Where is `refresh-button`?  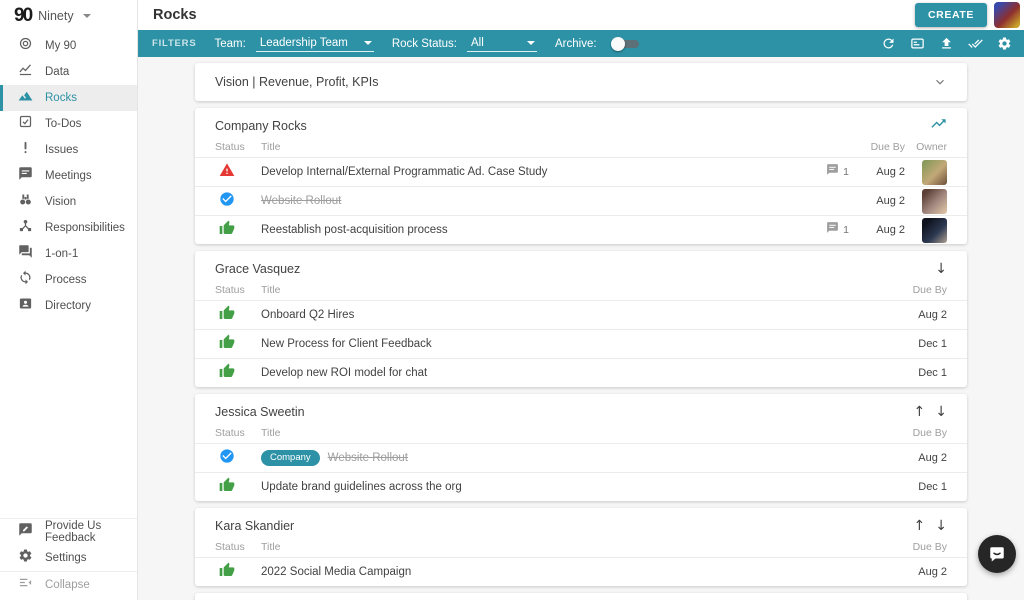
refresh-button is located at coordinates (888, 44).